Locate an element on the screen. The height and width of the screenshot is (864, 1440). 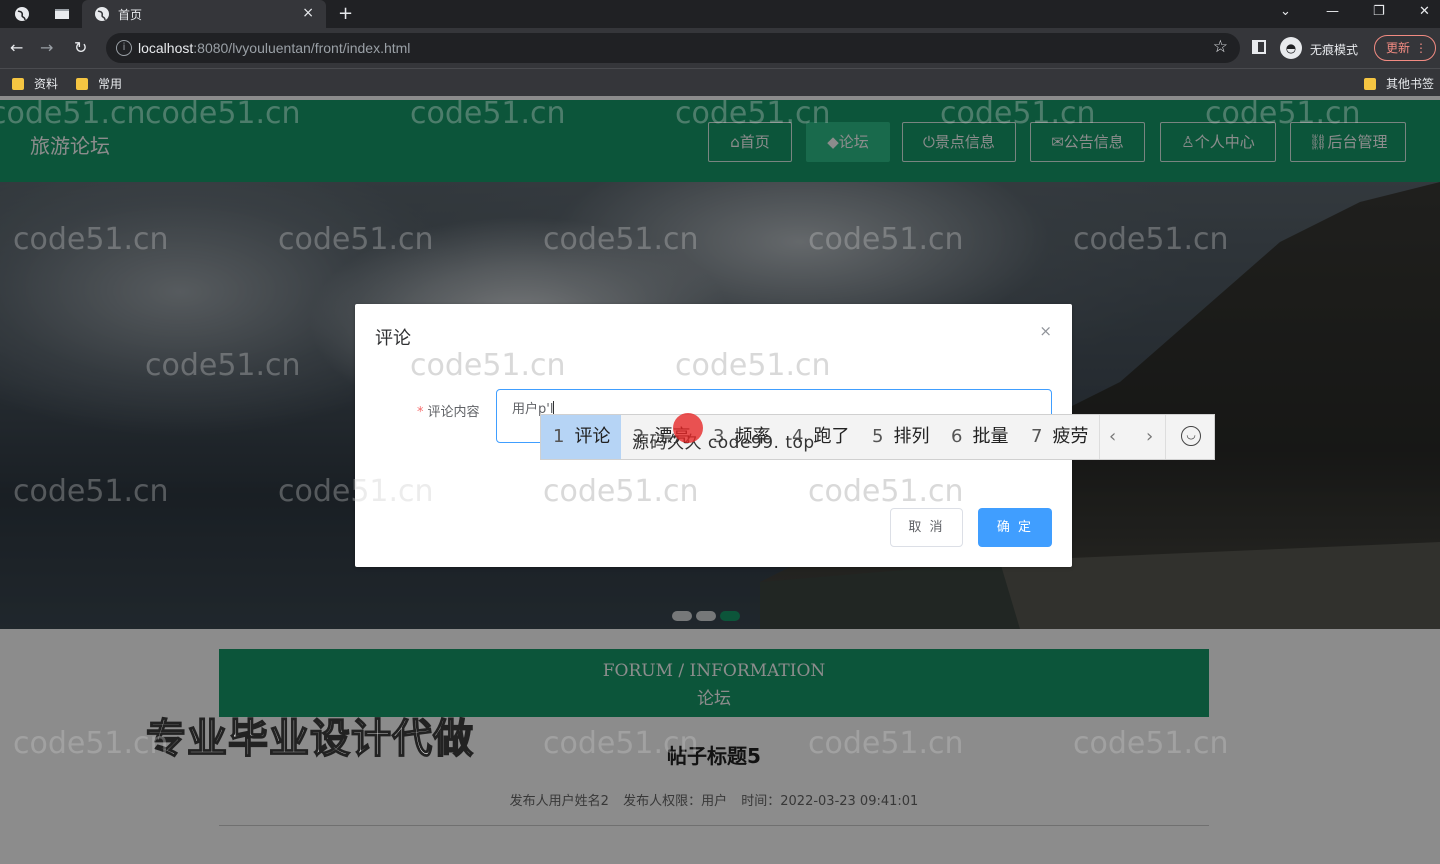
chevron-left-icon: ‹ is located at coordinates (1112, 437).